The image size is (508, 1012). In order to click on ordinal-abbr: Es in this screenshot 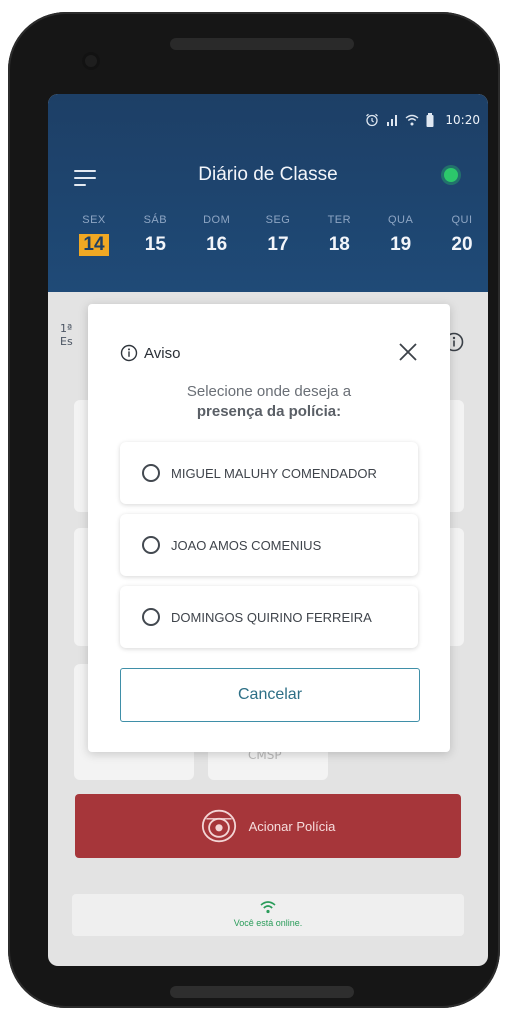, I will do `click(66, 341)`.